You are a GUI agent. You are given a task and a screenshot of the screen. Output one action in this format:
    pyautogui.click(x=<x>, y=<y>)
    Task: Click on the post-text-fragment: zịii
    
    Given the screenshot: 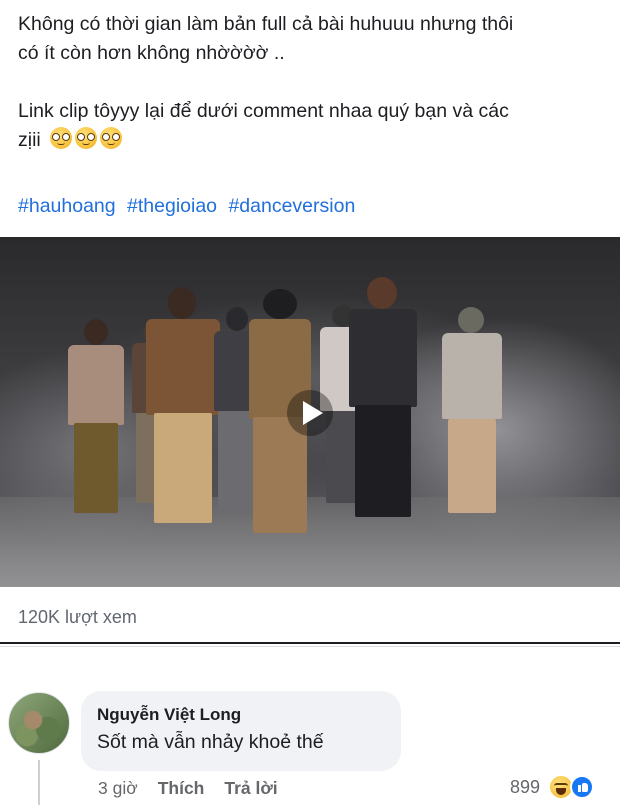 What is the action you would take?
    pyautogui.click(x=29, y=140)
    